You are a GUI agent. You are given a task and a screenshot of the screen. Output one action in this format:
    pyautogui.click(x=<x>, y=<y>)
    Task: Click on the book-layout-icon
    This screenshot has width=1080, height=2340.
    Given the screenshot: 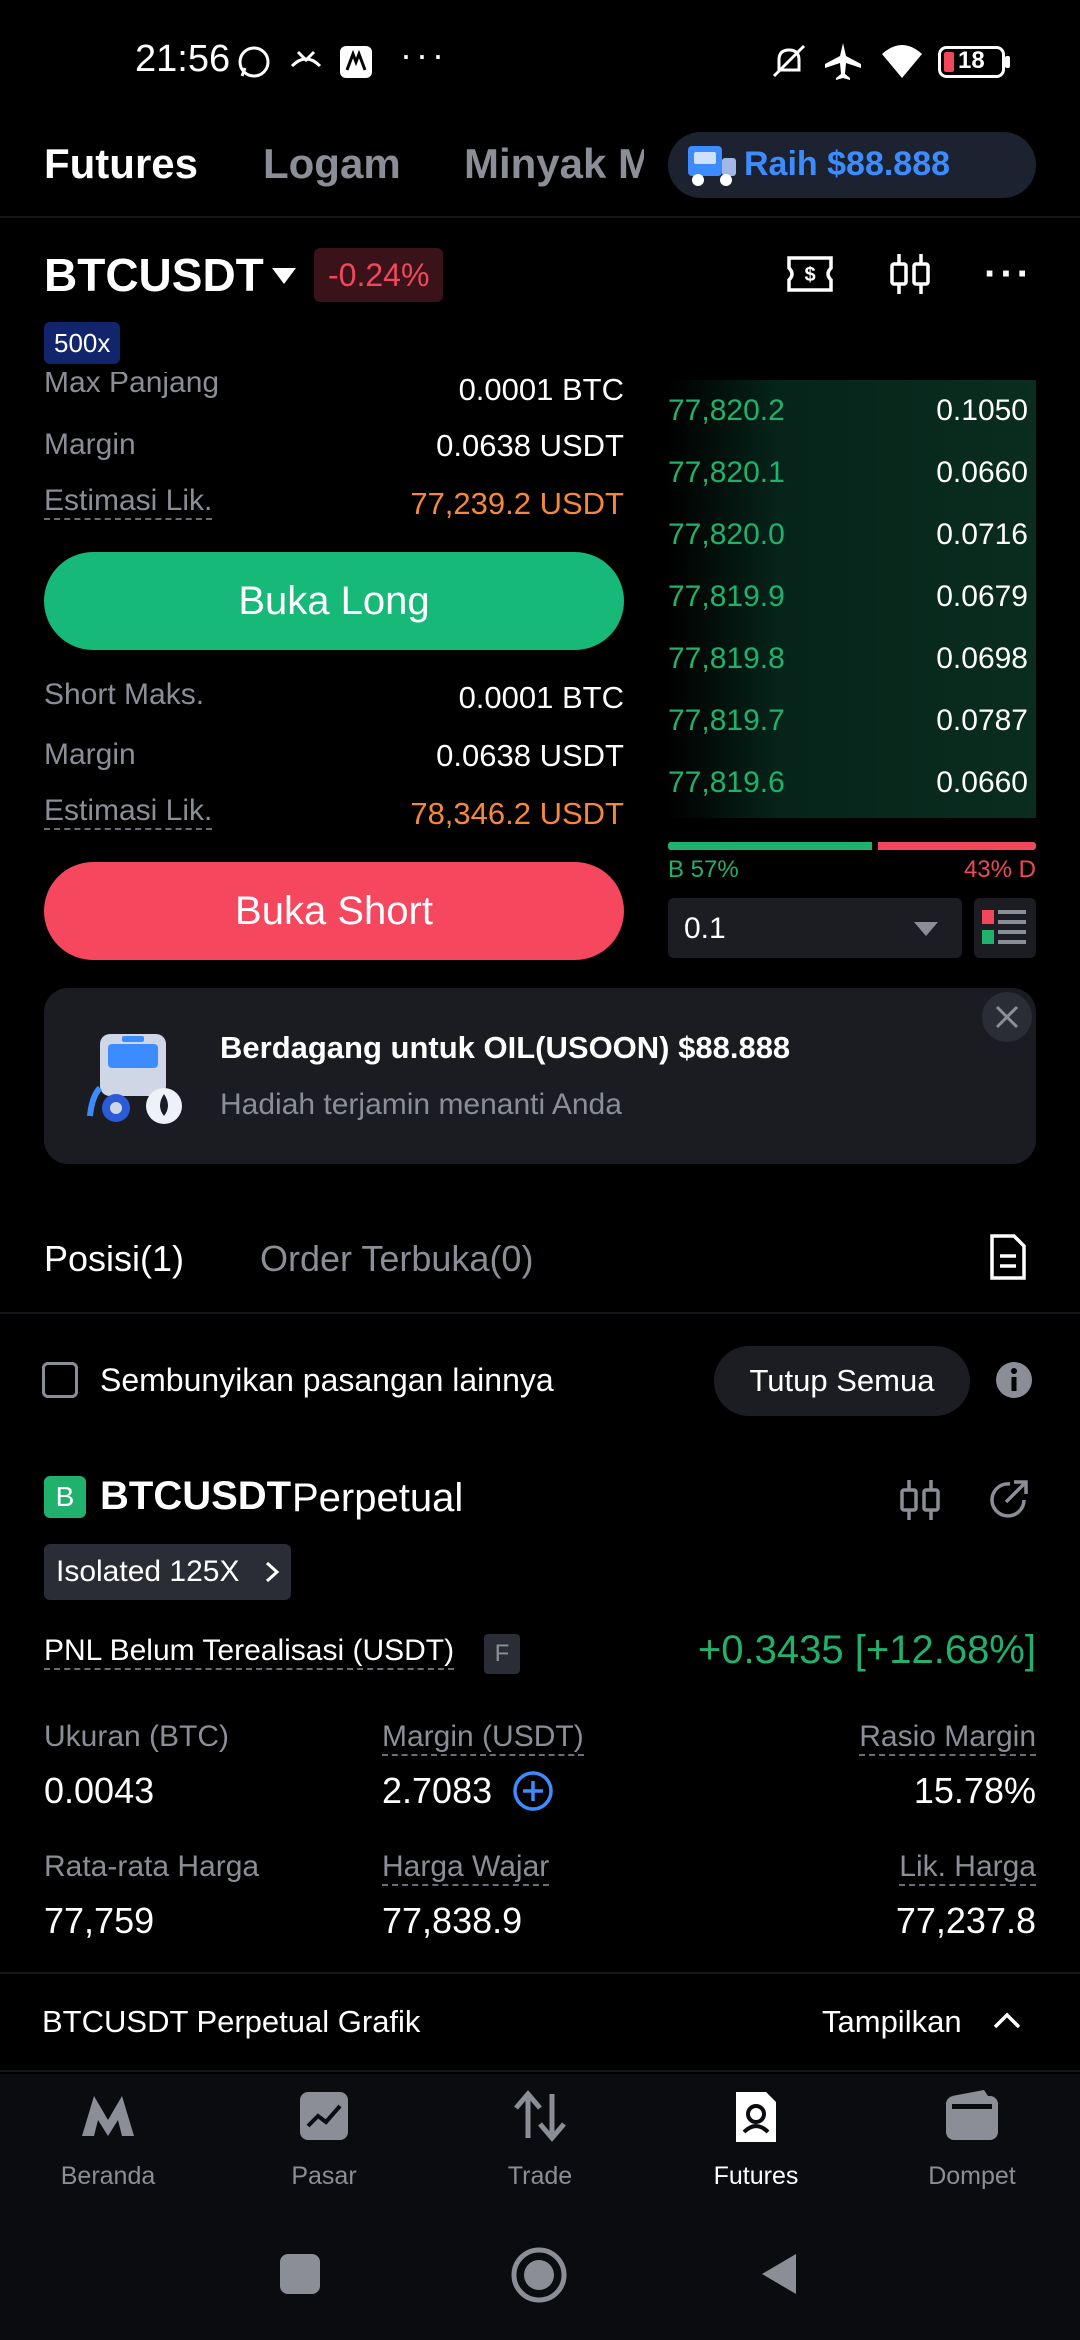 What is the action you would take?
    pyautogui.click(x=1004, y=927)
    